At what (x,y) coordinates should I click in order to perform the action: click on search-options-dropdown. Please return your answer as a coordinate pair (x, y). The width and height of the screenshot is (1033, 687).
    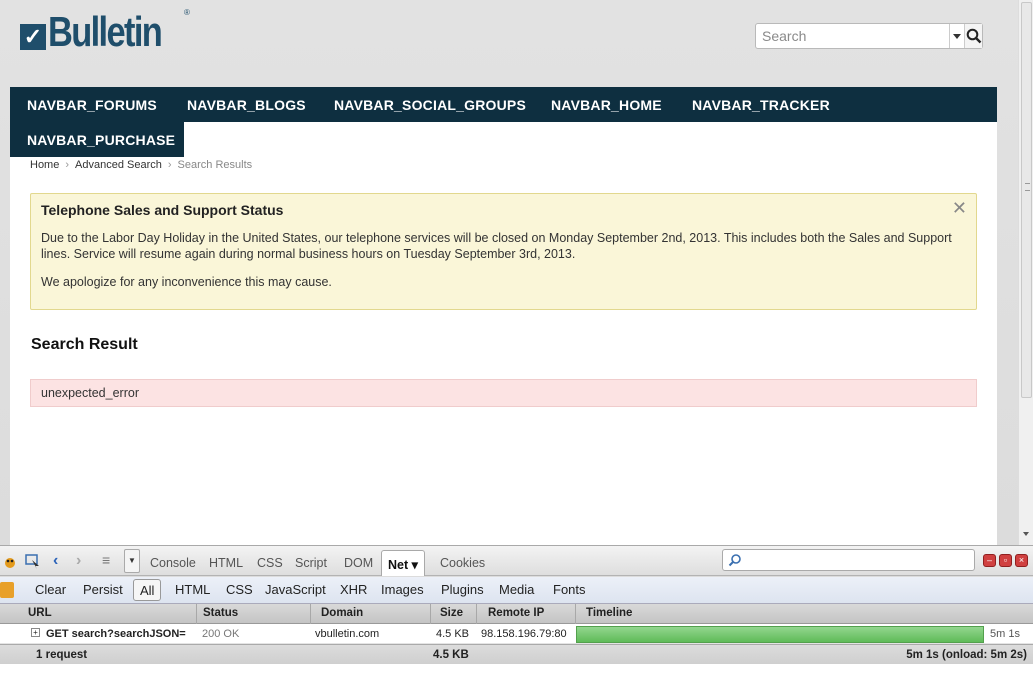
    Looking at the image, I should click on (956, 36).